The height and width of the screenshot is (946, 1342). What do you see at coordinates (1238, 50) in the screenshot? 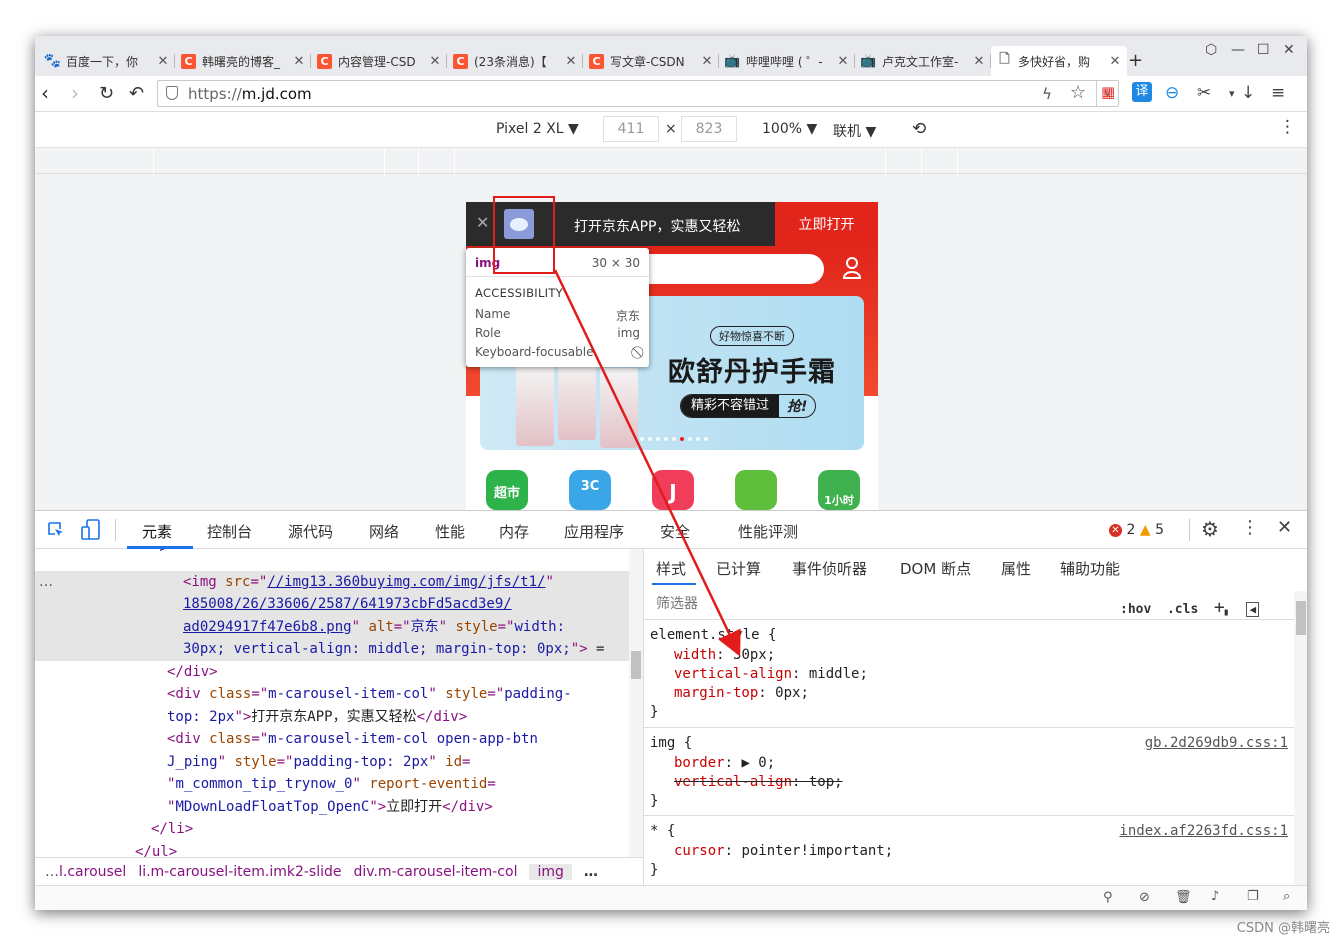
I see `minimize-button: —` at bounding box center [1238, 50].